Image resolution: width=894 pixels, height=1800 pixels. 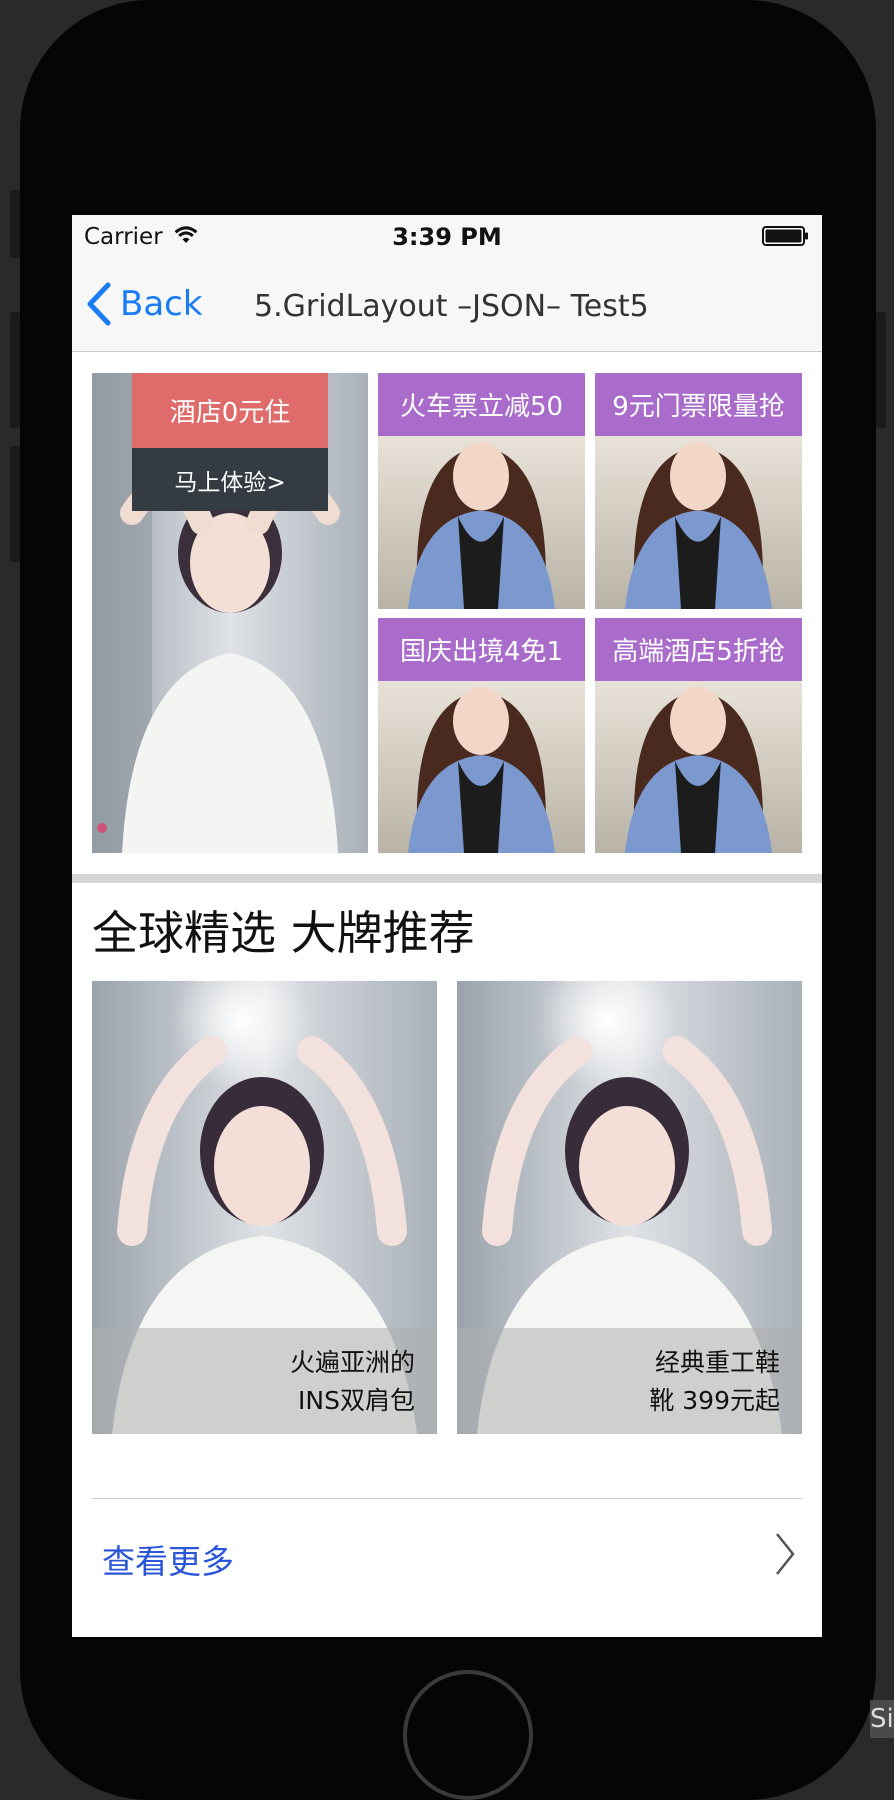 I want to click on luxury-hotel-tile: 高端酒店5折抢, so click(x=698, y=735).